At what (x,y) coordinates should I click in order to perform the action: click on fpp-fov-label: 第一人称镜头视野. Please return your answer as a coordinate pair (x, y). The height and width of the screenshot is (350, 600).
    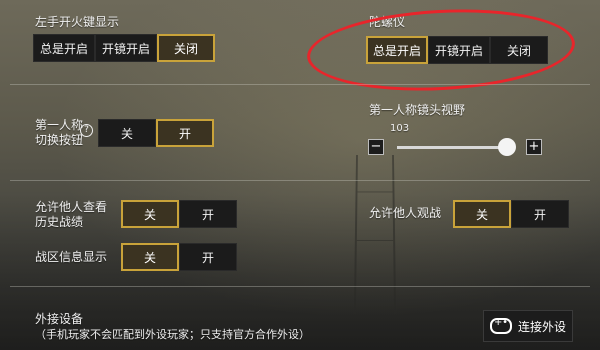
    Looking at the image, I should click on (417, 110).